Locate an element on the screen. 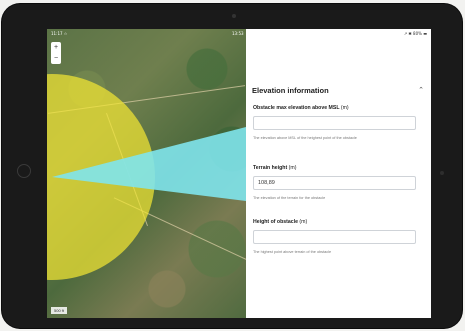  section-title: Elevation information is located at coordinates (290, 90).